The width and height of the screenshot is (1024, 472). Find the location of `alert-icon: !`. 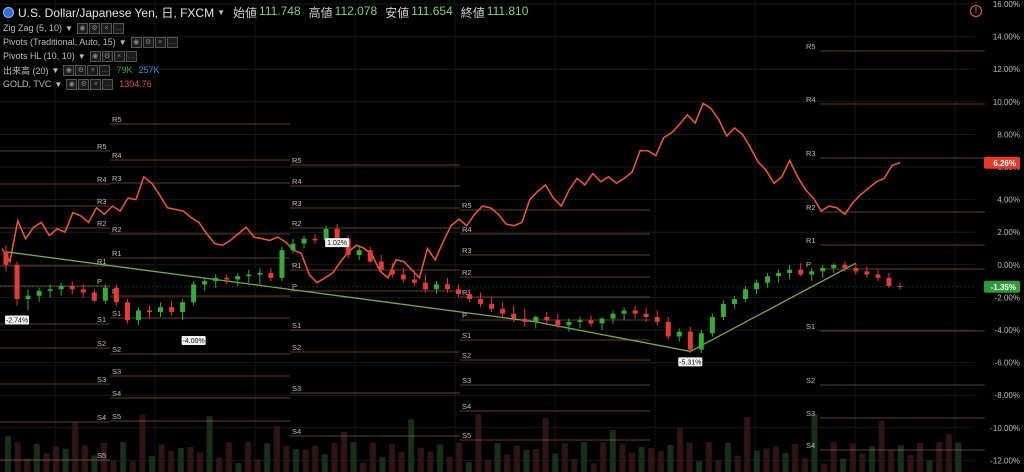

alert-icon: ! is located at coordinates (976, 11).